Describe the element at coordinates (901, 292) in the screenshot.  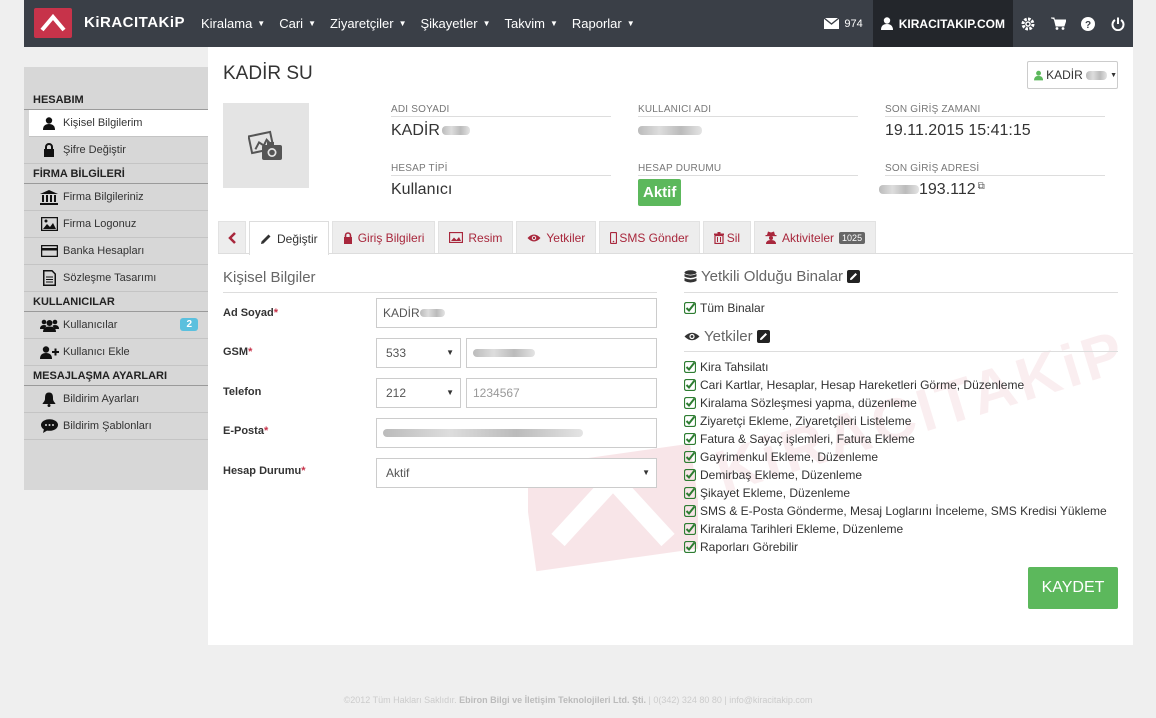
I see `divider` at that location.